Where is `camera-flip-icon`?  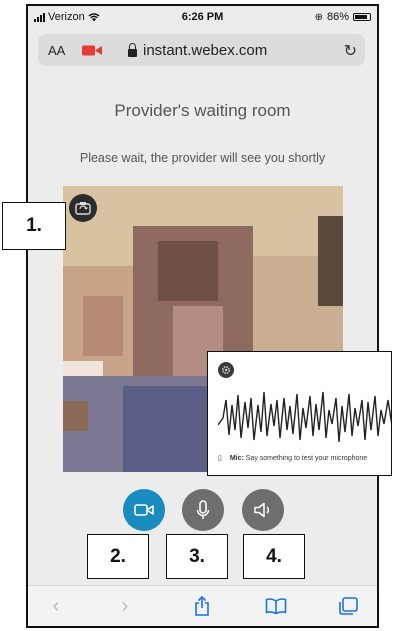 camera-flip-icon is located at coordinates (83, 208).